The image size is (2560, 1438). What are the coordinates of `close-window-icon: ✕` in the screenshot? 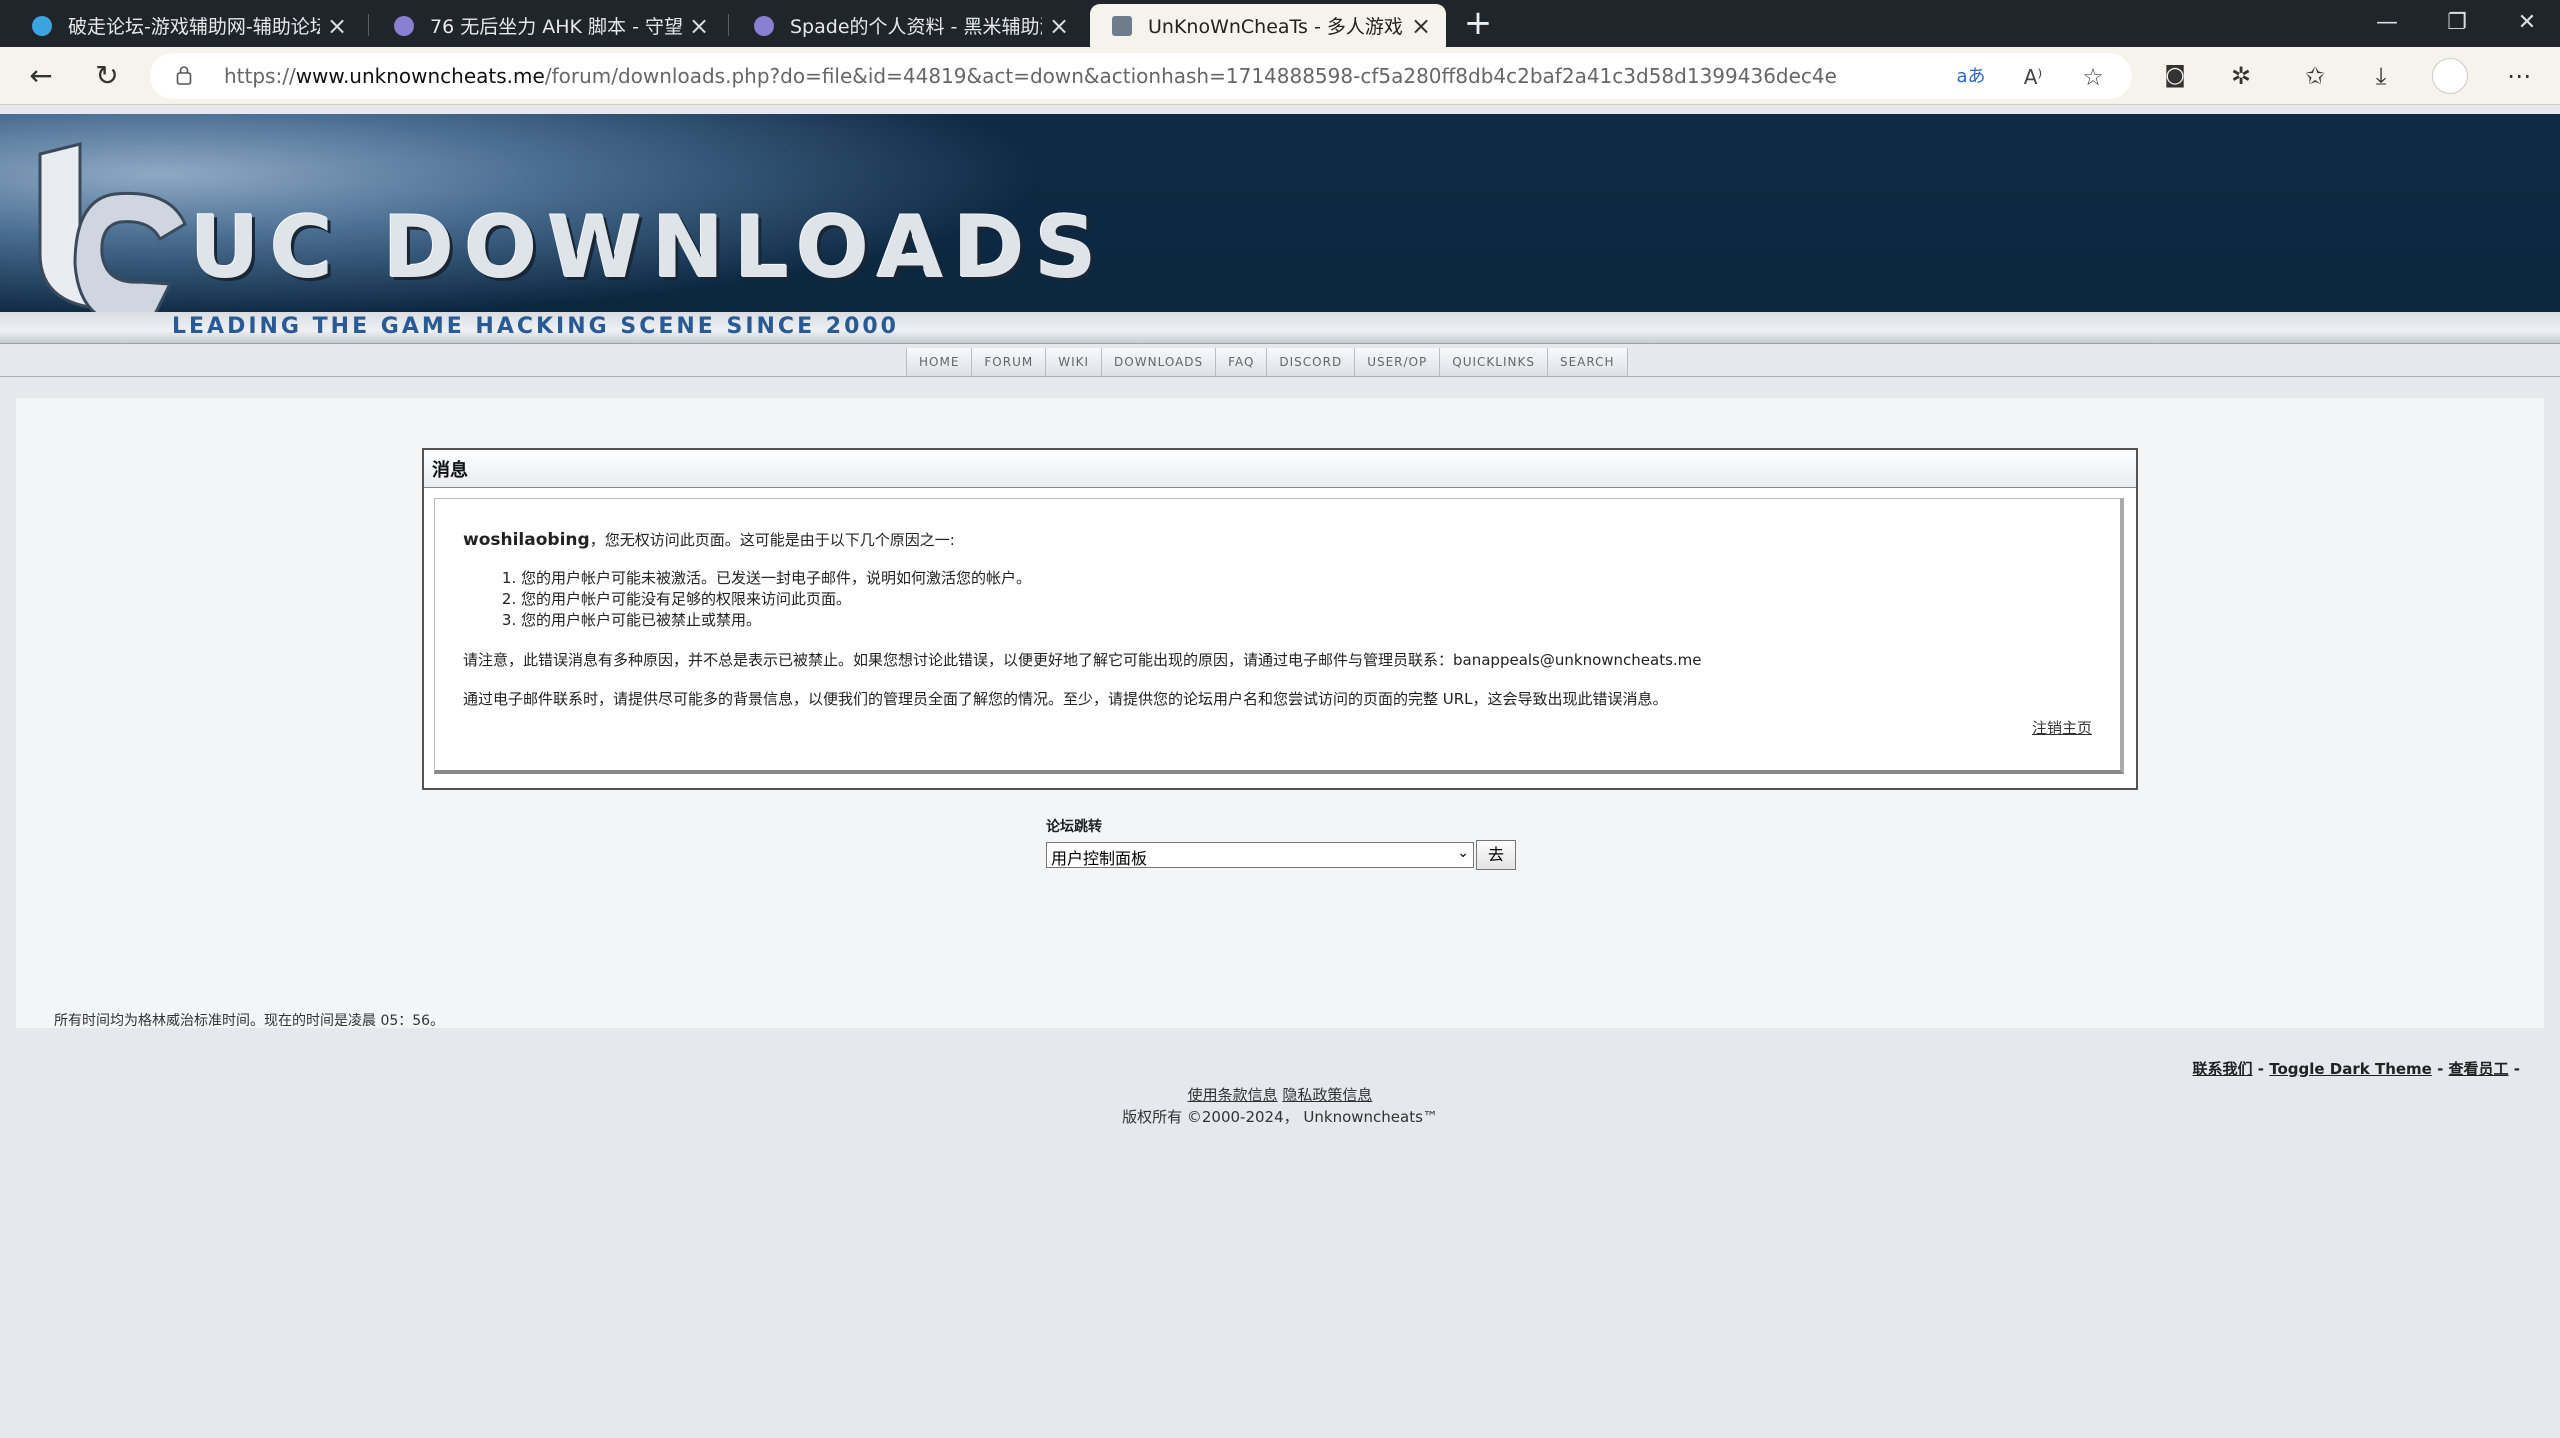 It's located at (2526, 23).